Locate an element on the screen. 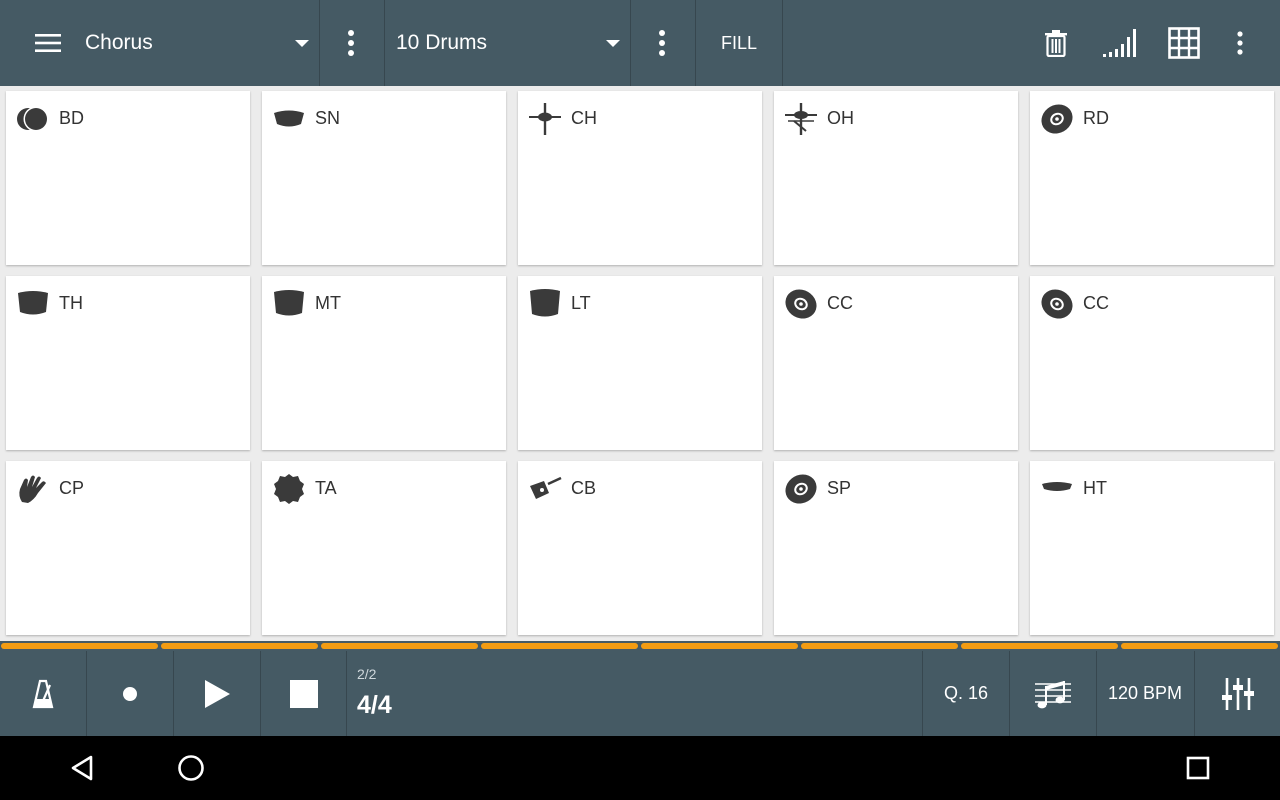  pattern-more-vert-icon is located at coordinates (351, 43).